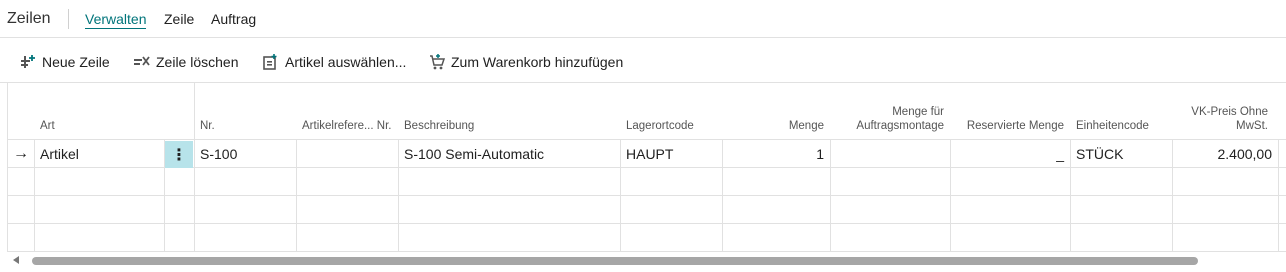  I want to click on new-line-icon, so click(28, 61).